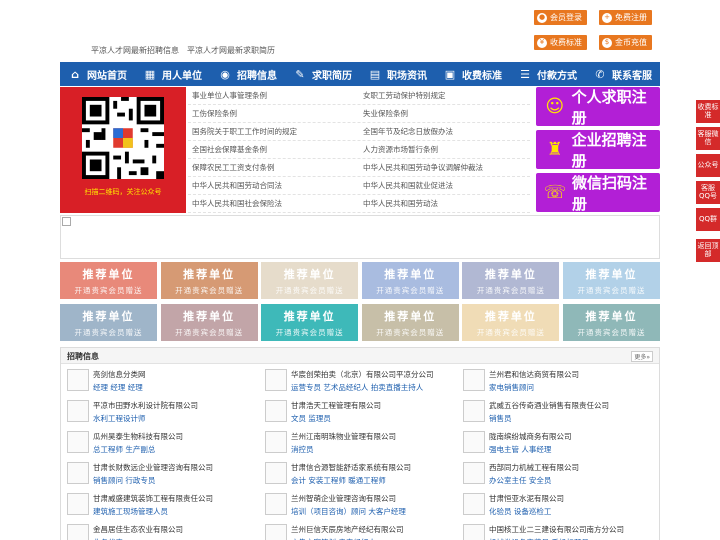 This screenshot has height=540, width=720. Describe the element at coordinates (534, 374) in the screenshot. I see `company-name: 兰州君和信达商贸有限公司` at that location.